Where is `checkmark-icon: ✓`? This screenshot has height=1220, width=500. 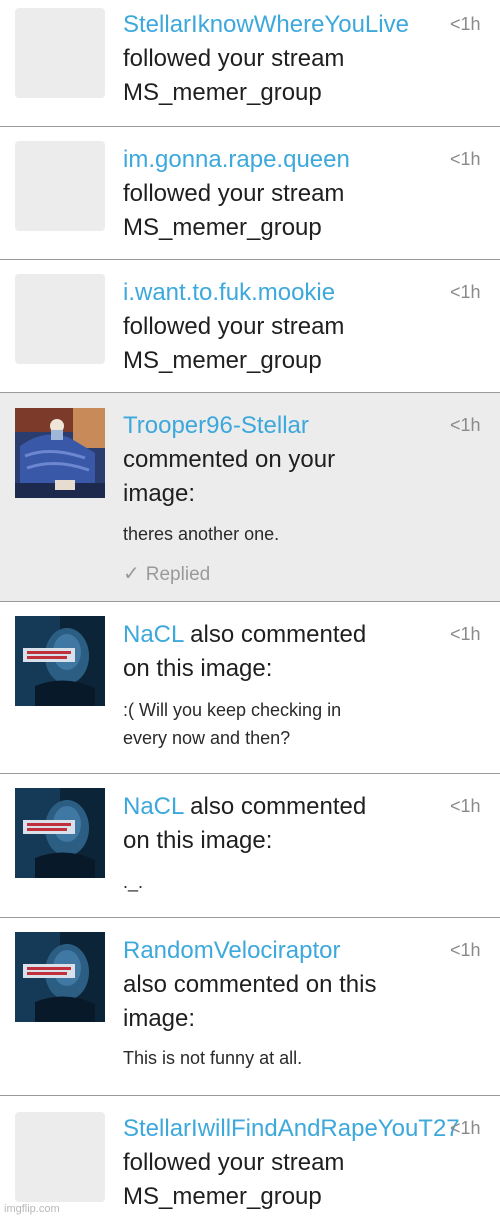
checkmark-icon: ✓ is located at coordinates (131, 574).